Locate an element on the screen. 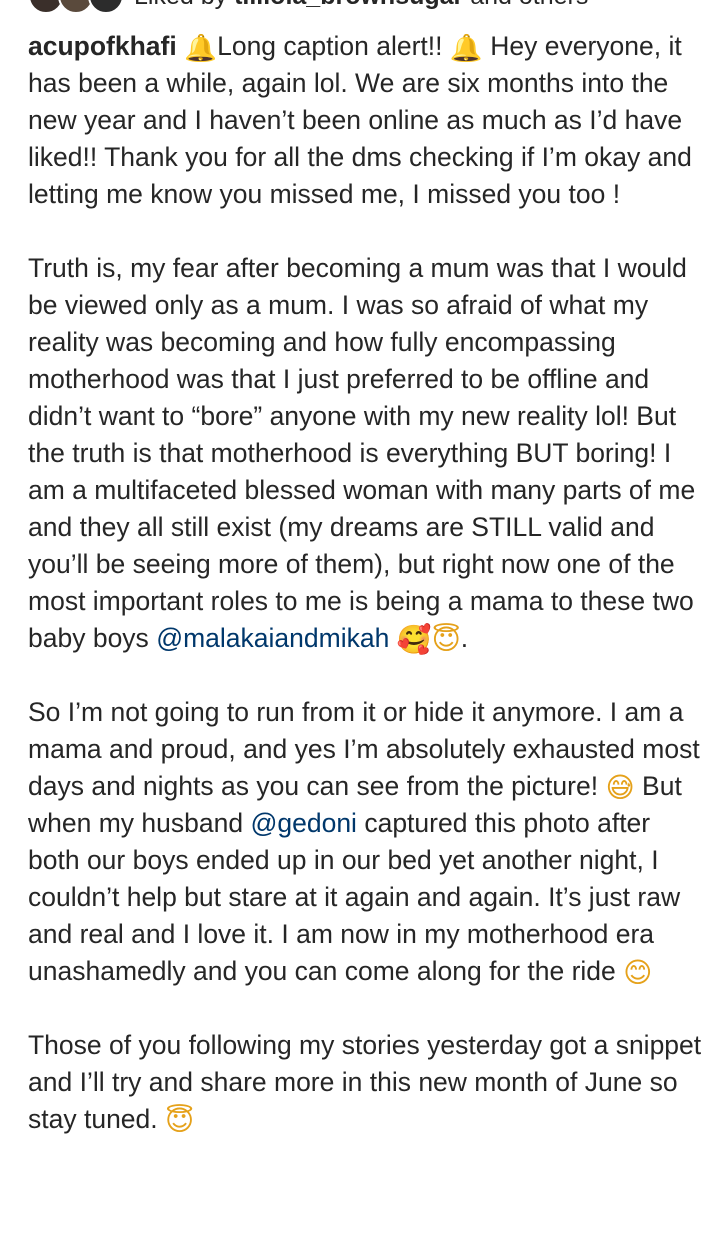 The image size is (720, 1253). mention-link: @malakaiandmikah is located at coordinates (272, 638).